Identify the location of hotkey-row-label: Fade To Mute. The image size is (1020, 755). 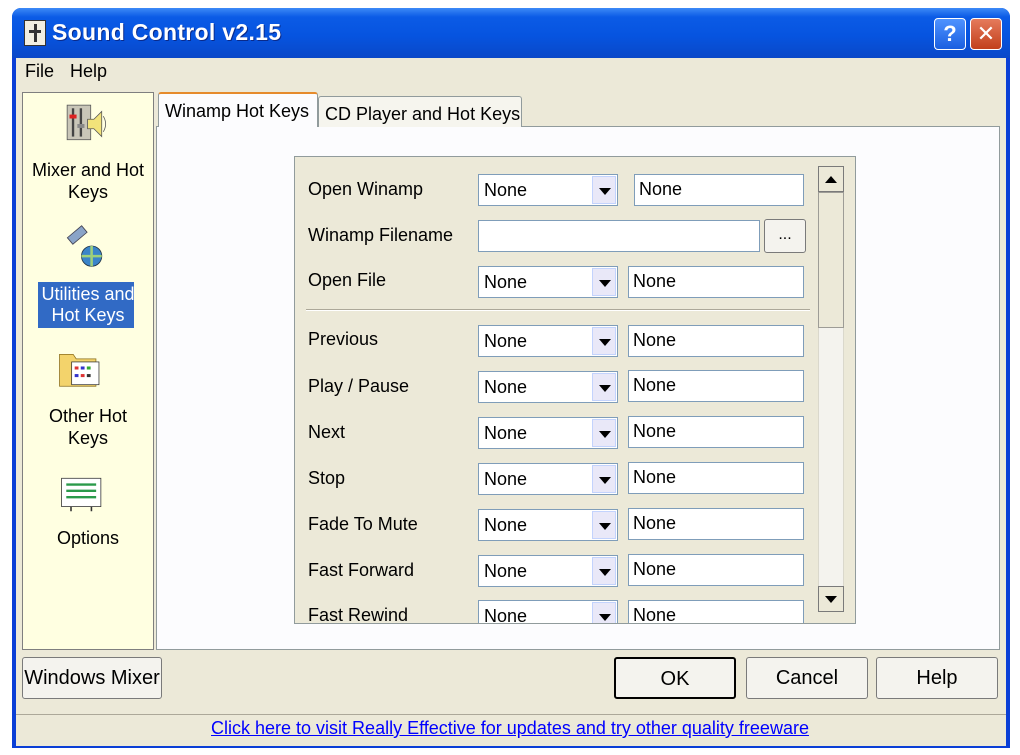
(363, 524).